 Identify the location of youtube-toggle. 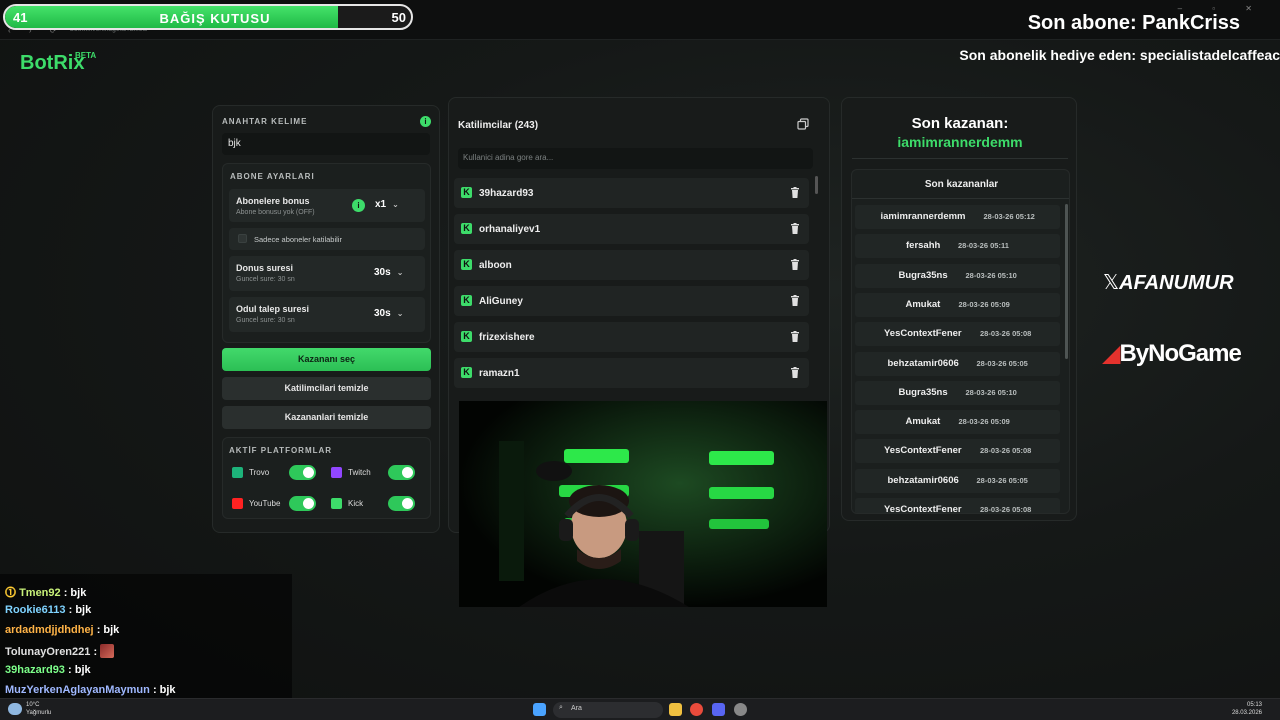
(302, 503).